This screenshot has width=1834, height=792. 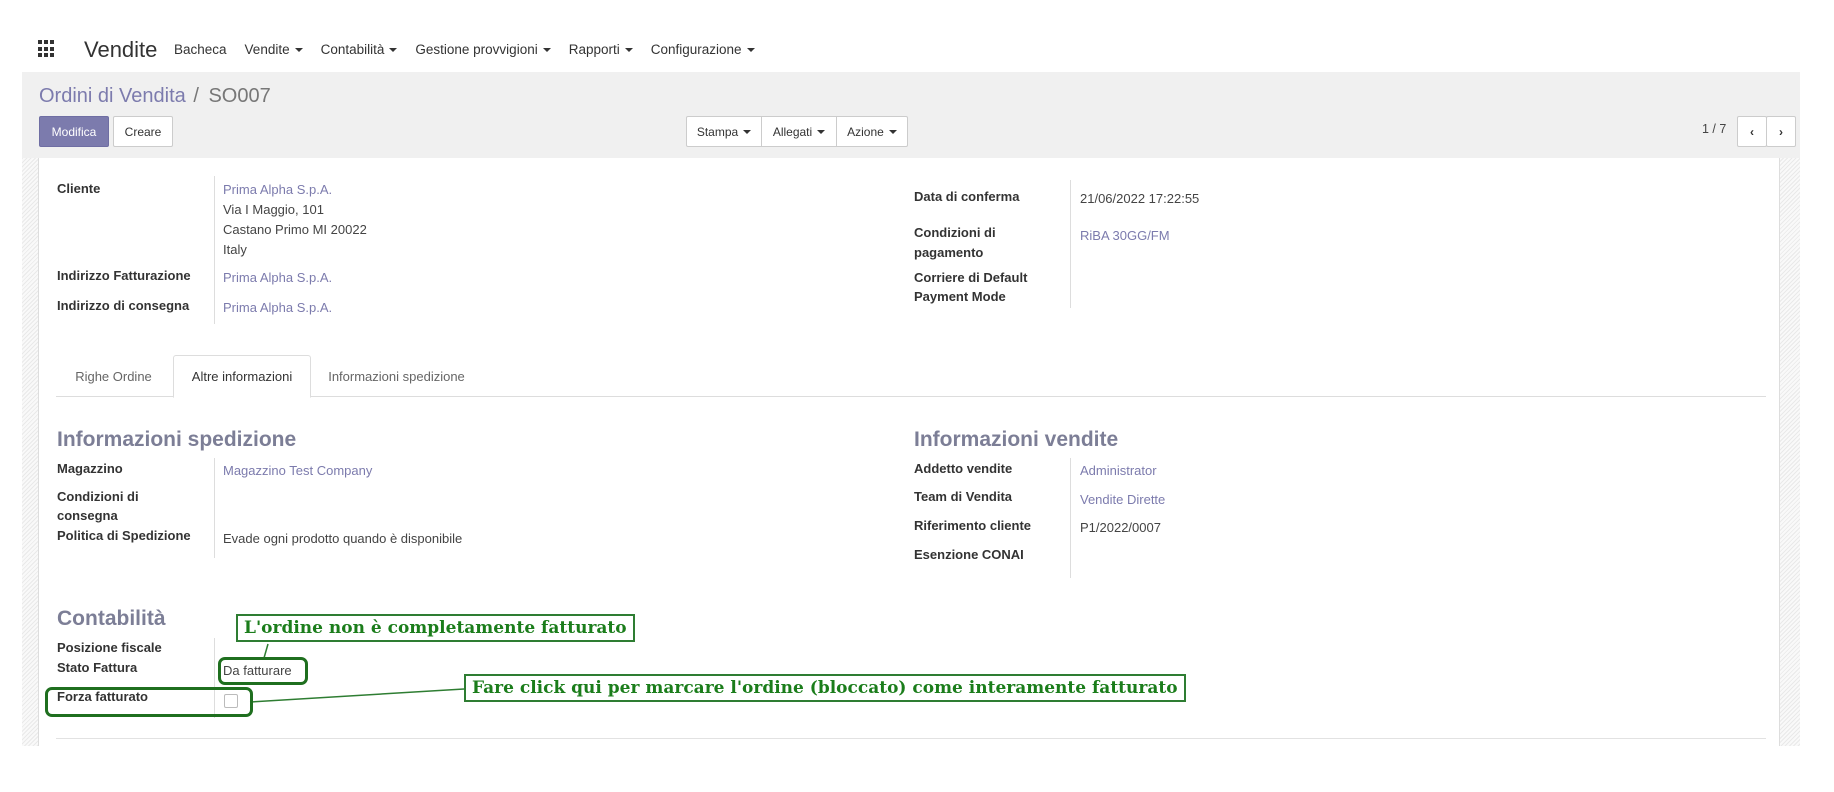 I want to click on posizione-label: Posizione fiscale, so click(x=109, y=647).